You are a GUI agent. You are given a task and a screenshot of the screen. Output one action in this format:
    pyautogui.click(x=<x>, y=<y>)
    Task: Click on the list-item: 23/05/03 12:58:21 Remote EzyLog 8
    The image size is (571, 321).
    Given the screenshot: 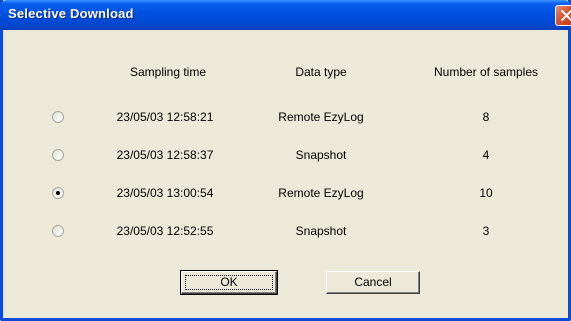 What is the action you would take?
    pyautogui.click(x=285, y=120)
    